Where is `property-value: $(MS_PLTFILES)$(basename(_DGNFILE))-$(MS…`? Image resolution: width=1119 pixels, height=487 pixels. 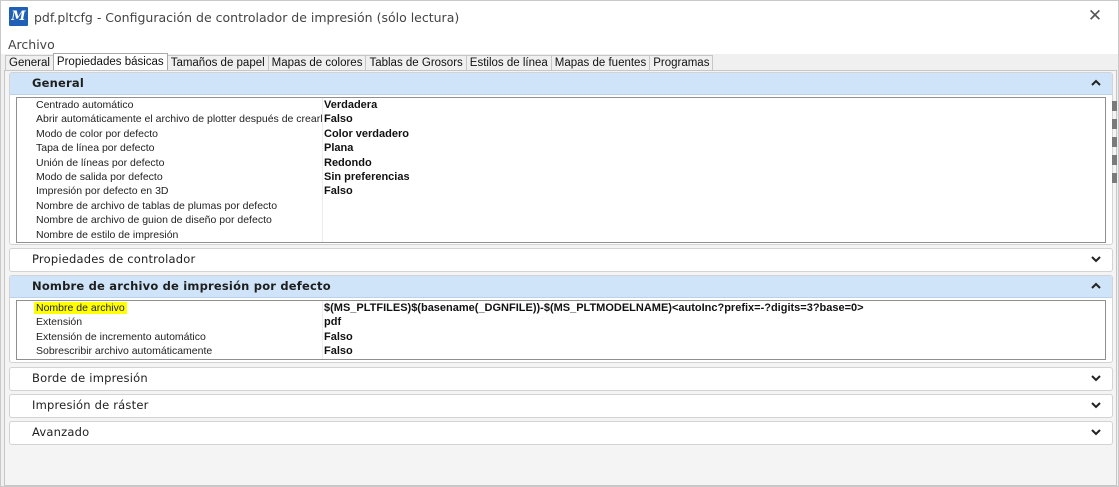
property-value: $(MS_PLTFILES)$(basename(_DGNFILE))-$(MS… is located at coordinates (593, 308).